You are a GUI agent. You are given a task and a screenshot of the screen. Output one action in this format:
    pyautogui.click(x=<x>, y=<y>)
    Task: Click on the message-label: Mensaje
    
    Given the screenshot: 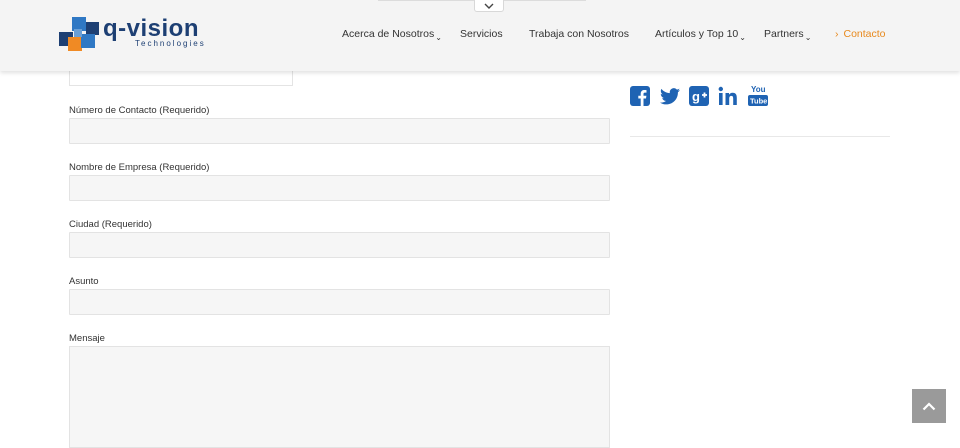 What is the action you would take?
    pyautogui.click(x=87, y=338)
    